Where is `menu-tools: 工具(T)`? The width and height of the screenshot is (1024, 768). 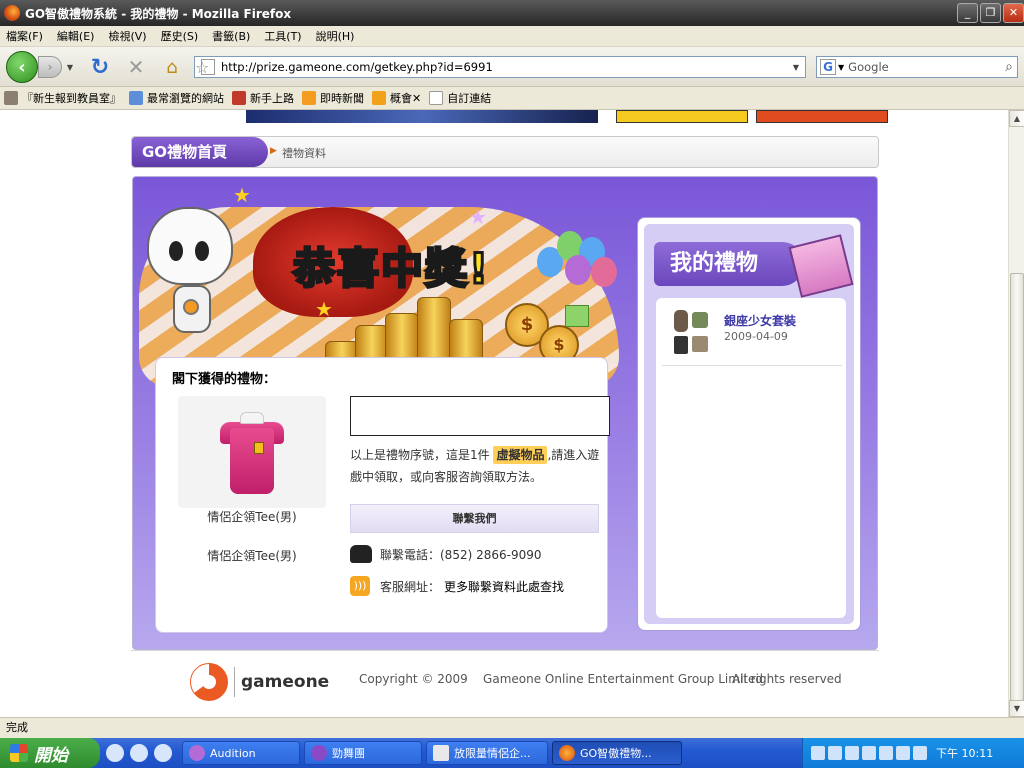
menu-tools: 工具(T) is located at coordinates (282, 36).